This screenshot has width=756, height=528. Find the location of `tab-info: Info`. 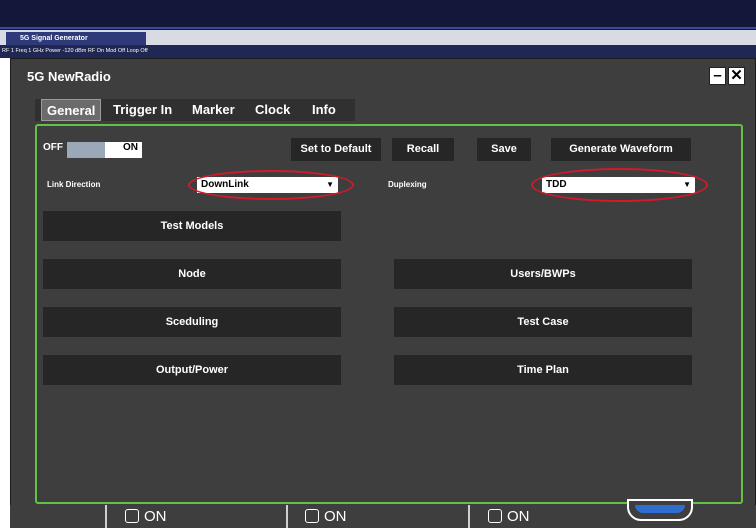

tab-info: Info is located at coordinates (324, 110).